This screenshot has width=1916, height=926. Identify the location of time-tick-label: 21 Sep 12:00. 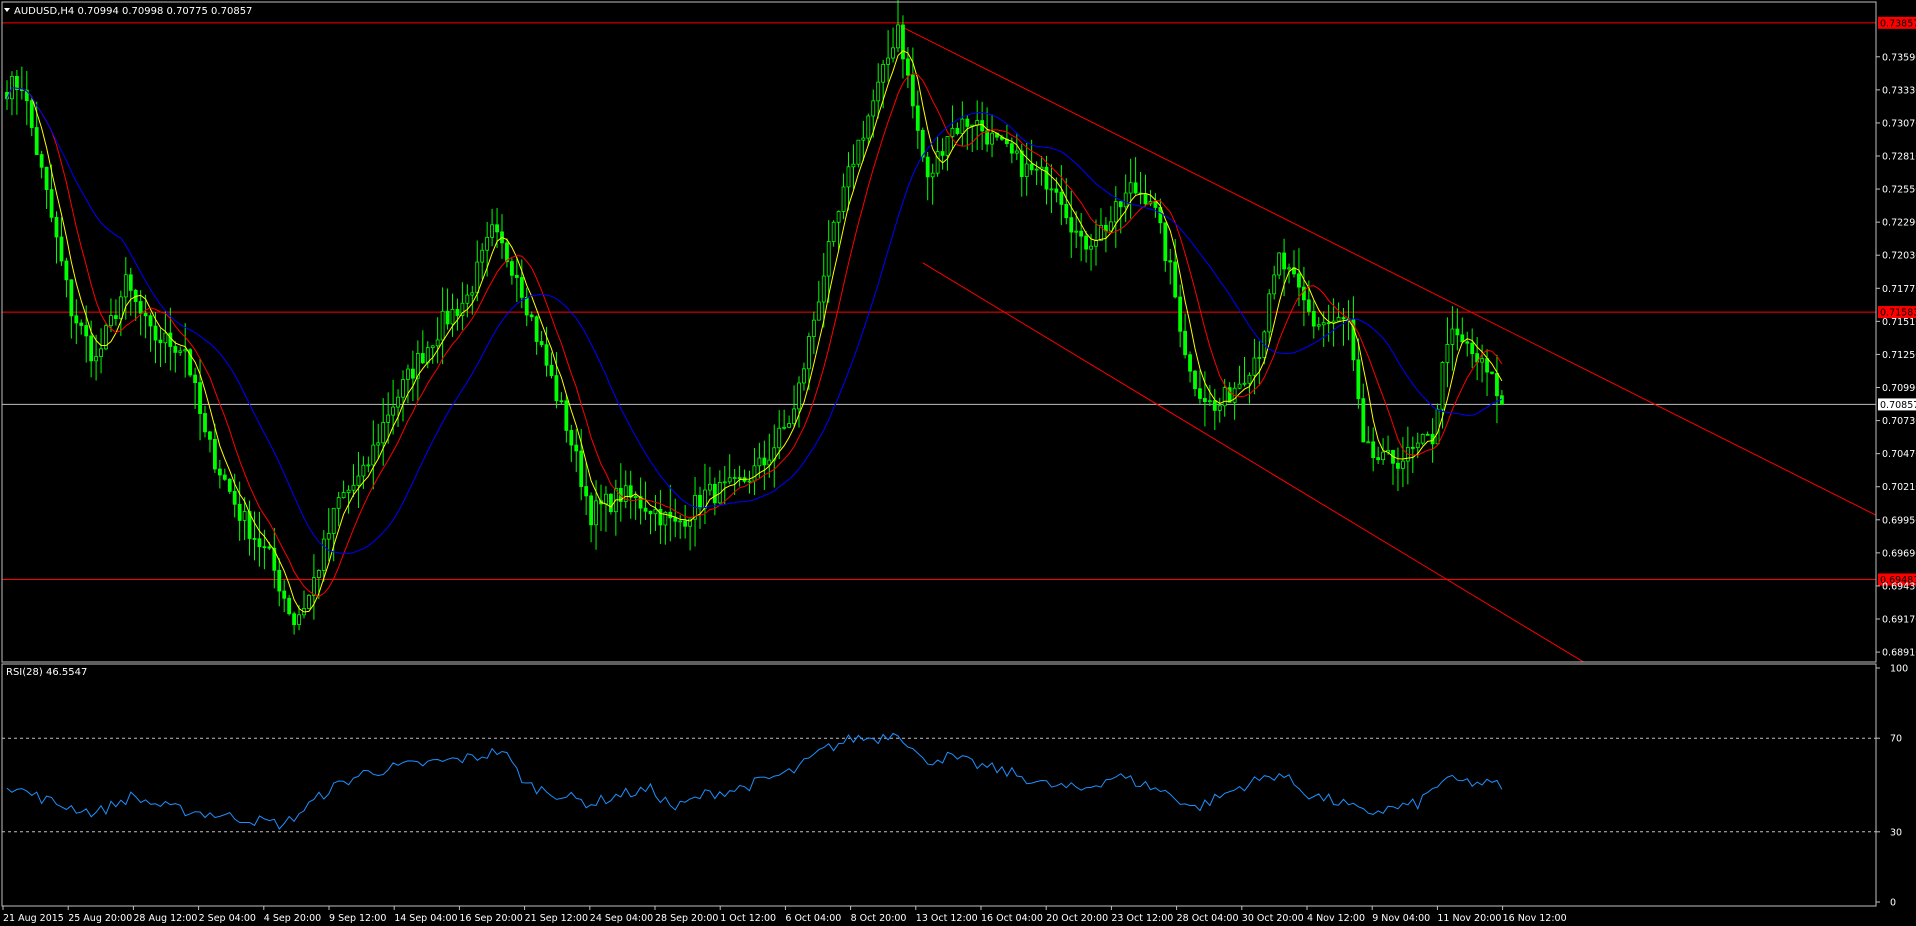
(556, 918).